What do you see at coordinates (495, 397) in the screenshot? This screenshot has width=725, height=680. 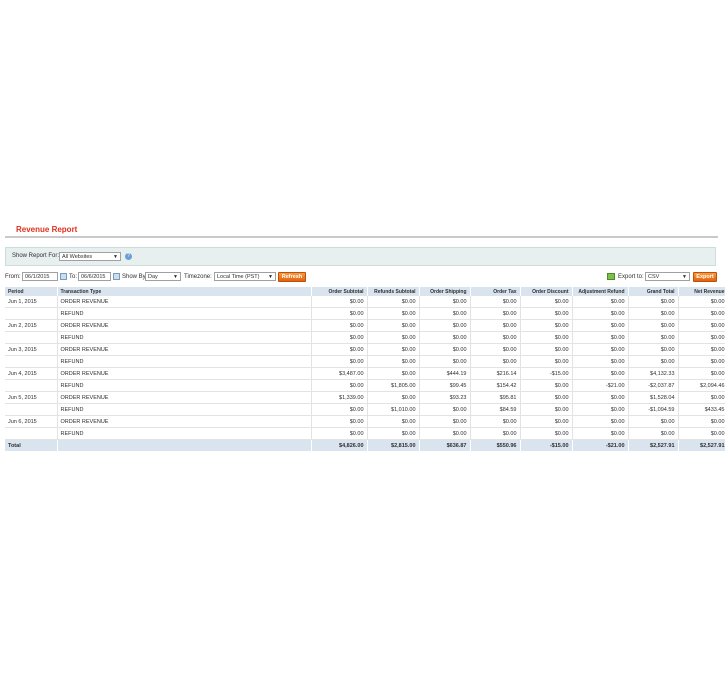 I see `table-cell: $95.81` at bounding box center [495, 397].